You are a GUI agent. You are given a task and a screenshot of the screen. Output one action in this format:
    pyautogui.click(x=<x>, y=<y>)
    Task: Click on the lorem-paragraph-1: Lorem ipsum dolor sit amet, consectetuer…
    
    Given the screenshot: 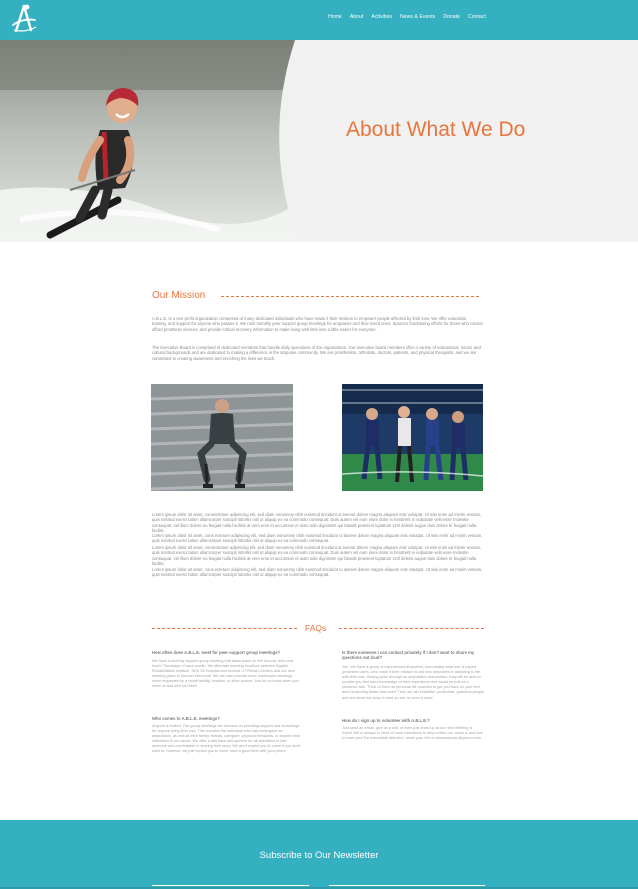 What is the action you would take?
    pyautogui.click(x=317, y=522)
    